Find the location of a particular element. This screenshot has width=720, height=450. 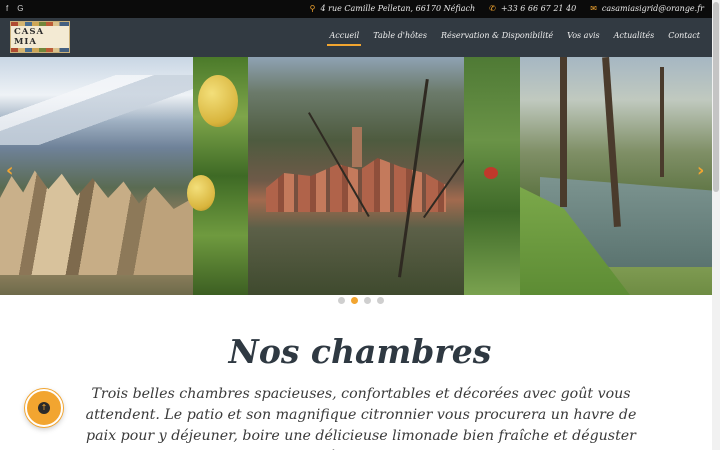

phone-icon: ✆ is located at coordinates (492, 8).